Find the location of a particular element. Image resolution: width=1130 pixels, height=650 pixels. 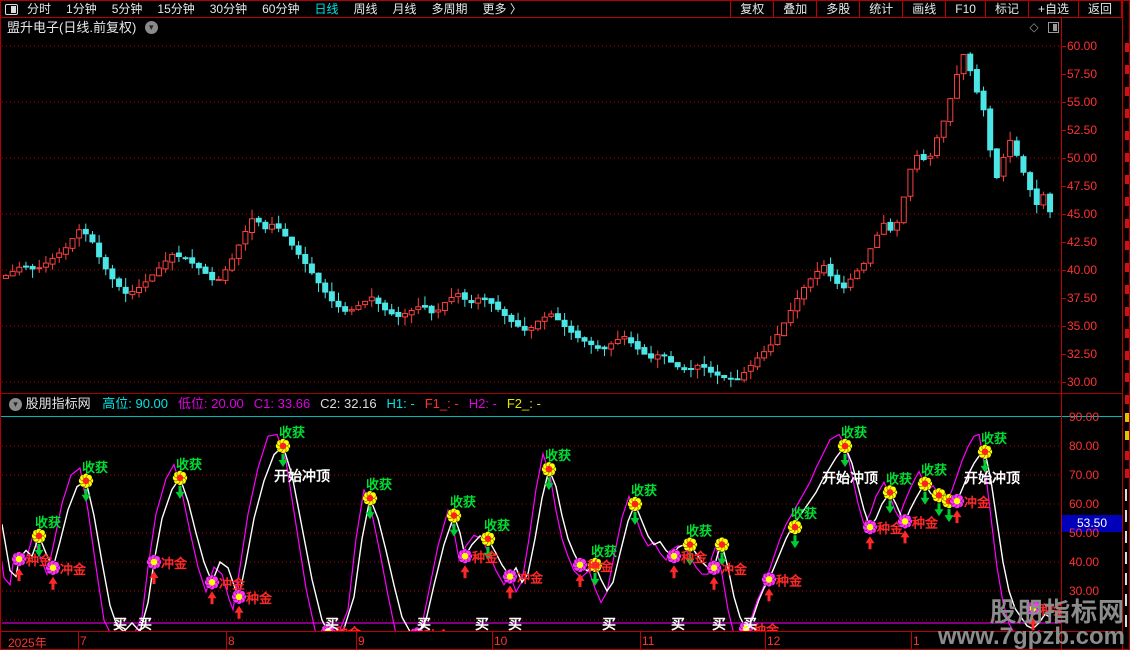

date-axis: 2025年 7 8 9 10 11 12 1 is located at coordinates (562, 640).